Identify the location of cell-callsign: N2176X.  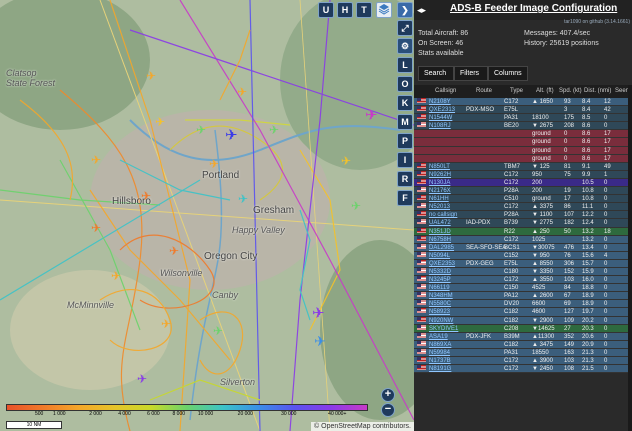
(440, 191).